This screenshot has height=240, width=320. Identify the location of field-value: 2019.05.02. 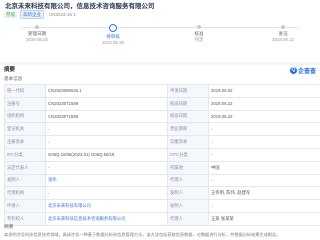
(264, 91).